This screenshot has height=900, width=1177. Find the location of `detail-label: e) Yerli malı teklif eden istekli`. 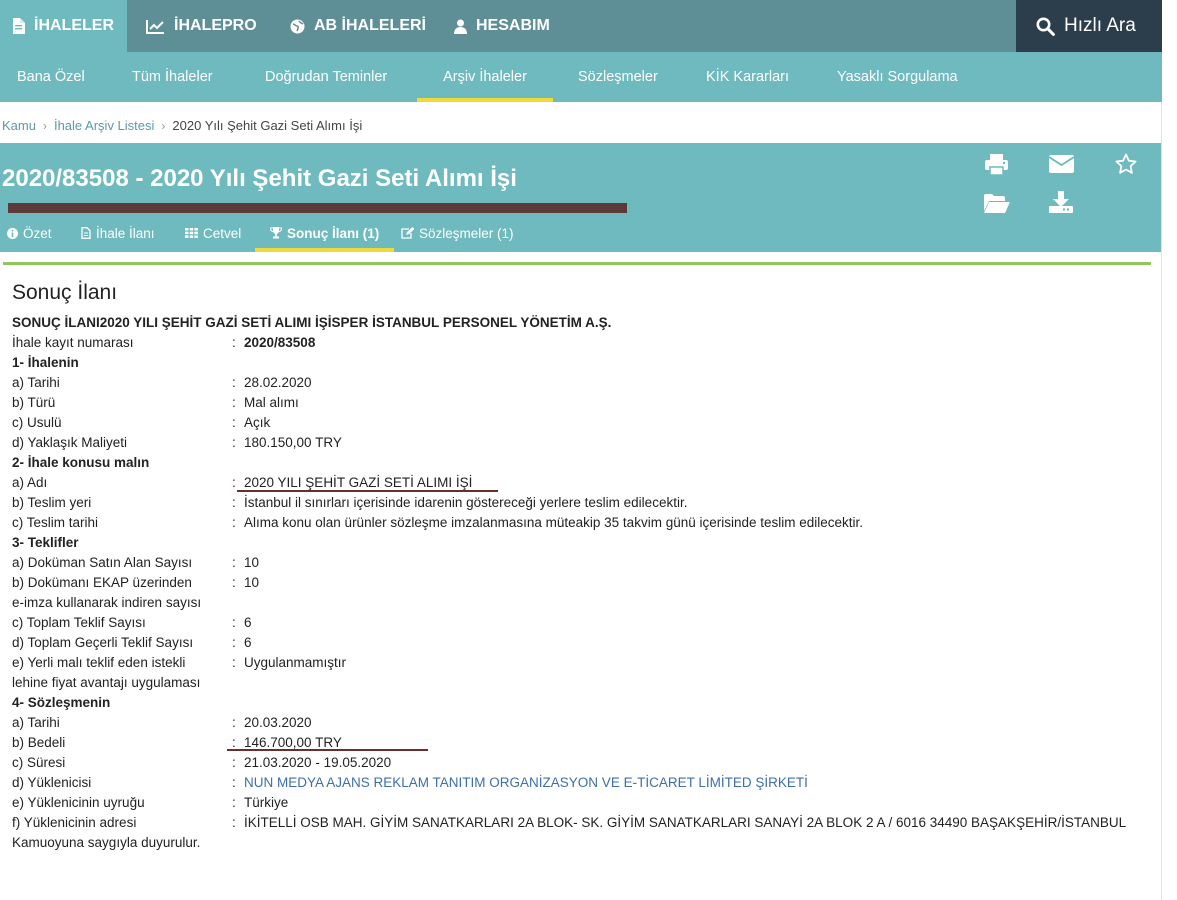

detail-label: e) Yerli malı teklif eden istekli is located at coordinates (99, 662).